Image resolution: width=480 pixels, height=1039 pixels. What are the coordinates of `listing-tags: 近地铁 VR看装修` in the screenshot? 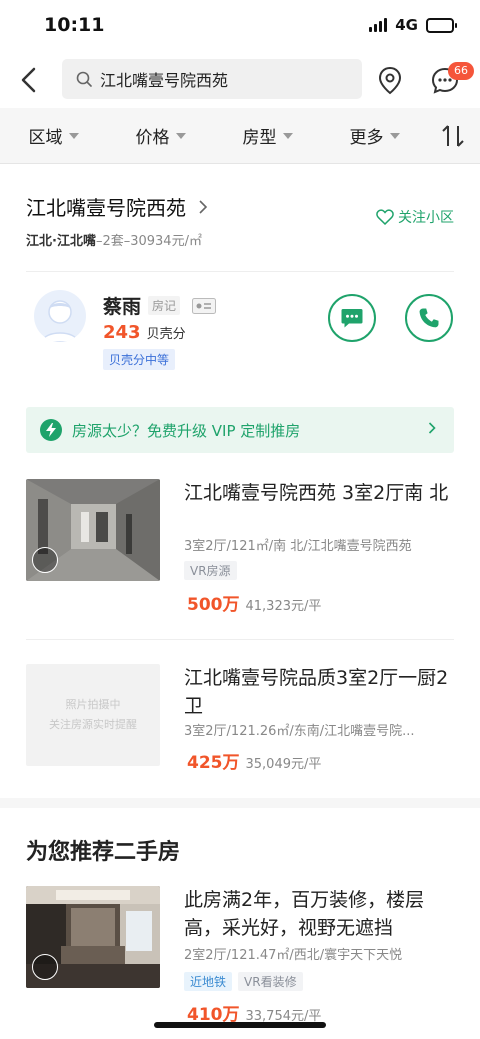 It's located at (243, 981).